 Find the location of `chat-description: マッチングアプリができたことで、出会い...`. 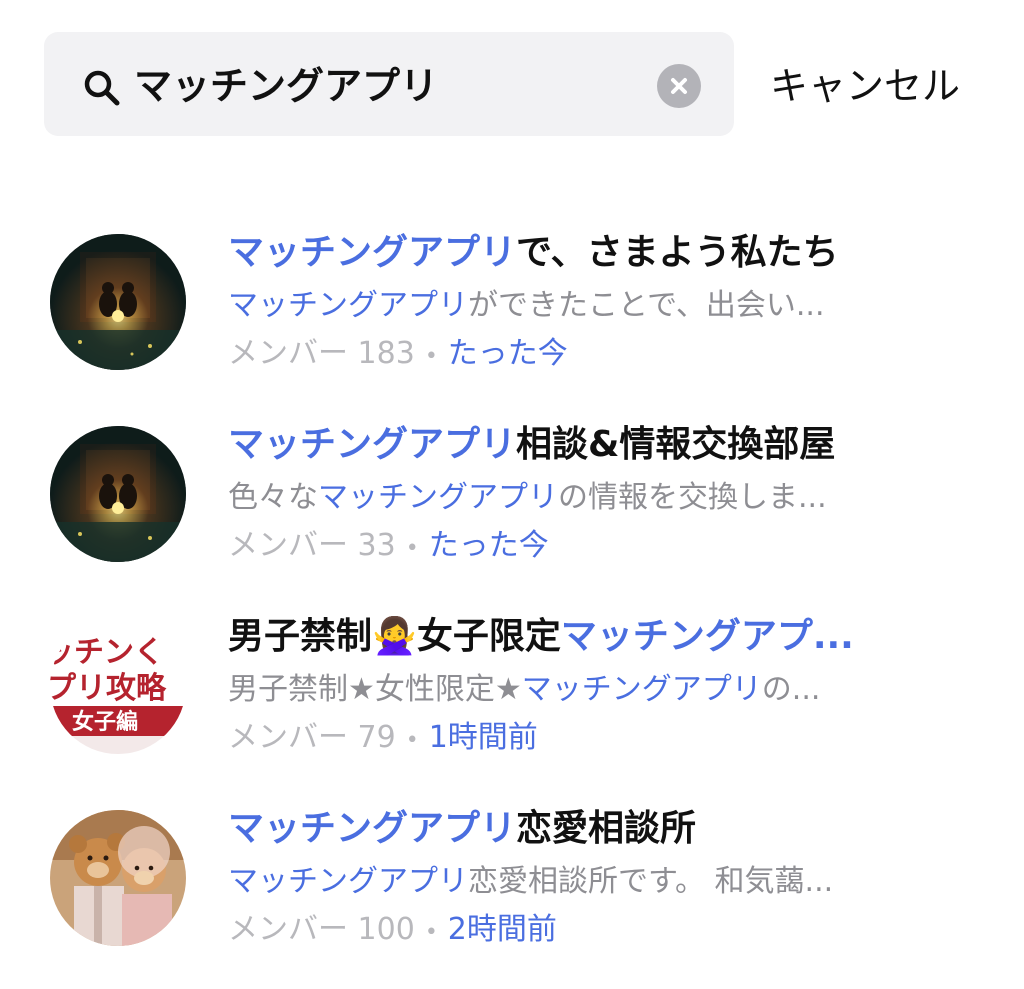

chat-description: マッチングアプリができたことで、出会い... is located at coordinates (526, 305).